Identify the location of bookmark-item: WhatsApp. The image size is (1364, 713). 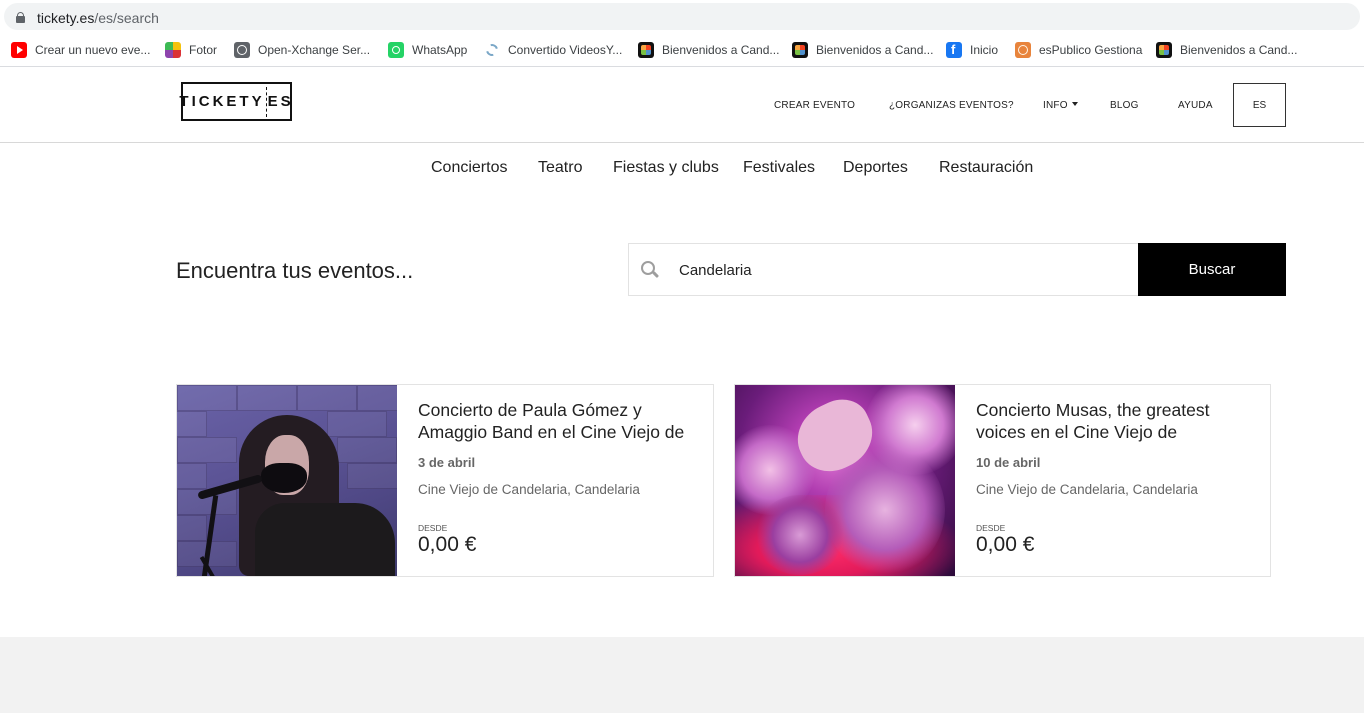
(427, 50).